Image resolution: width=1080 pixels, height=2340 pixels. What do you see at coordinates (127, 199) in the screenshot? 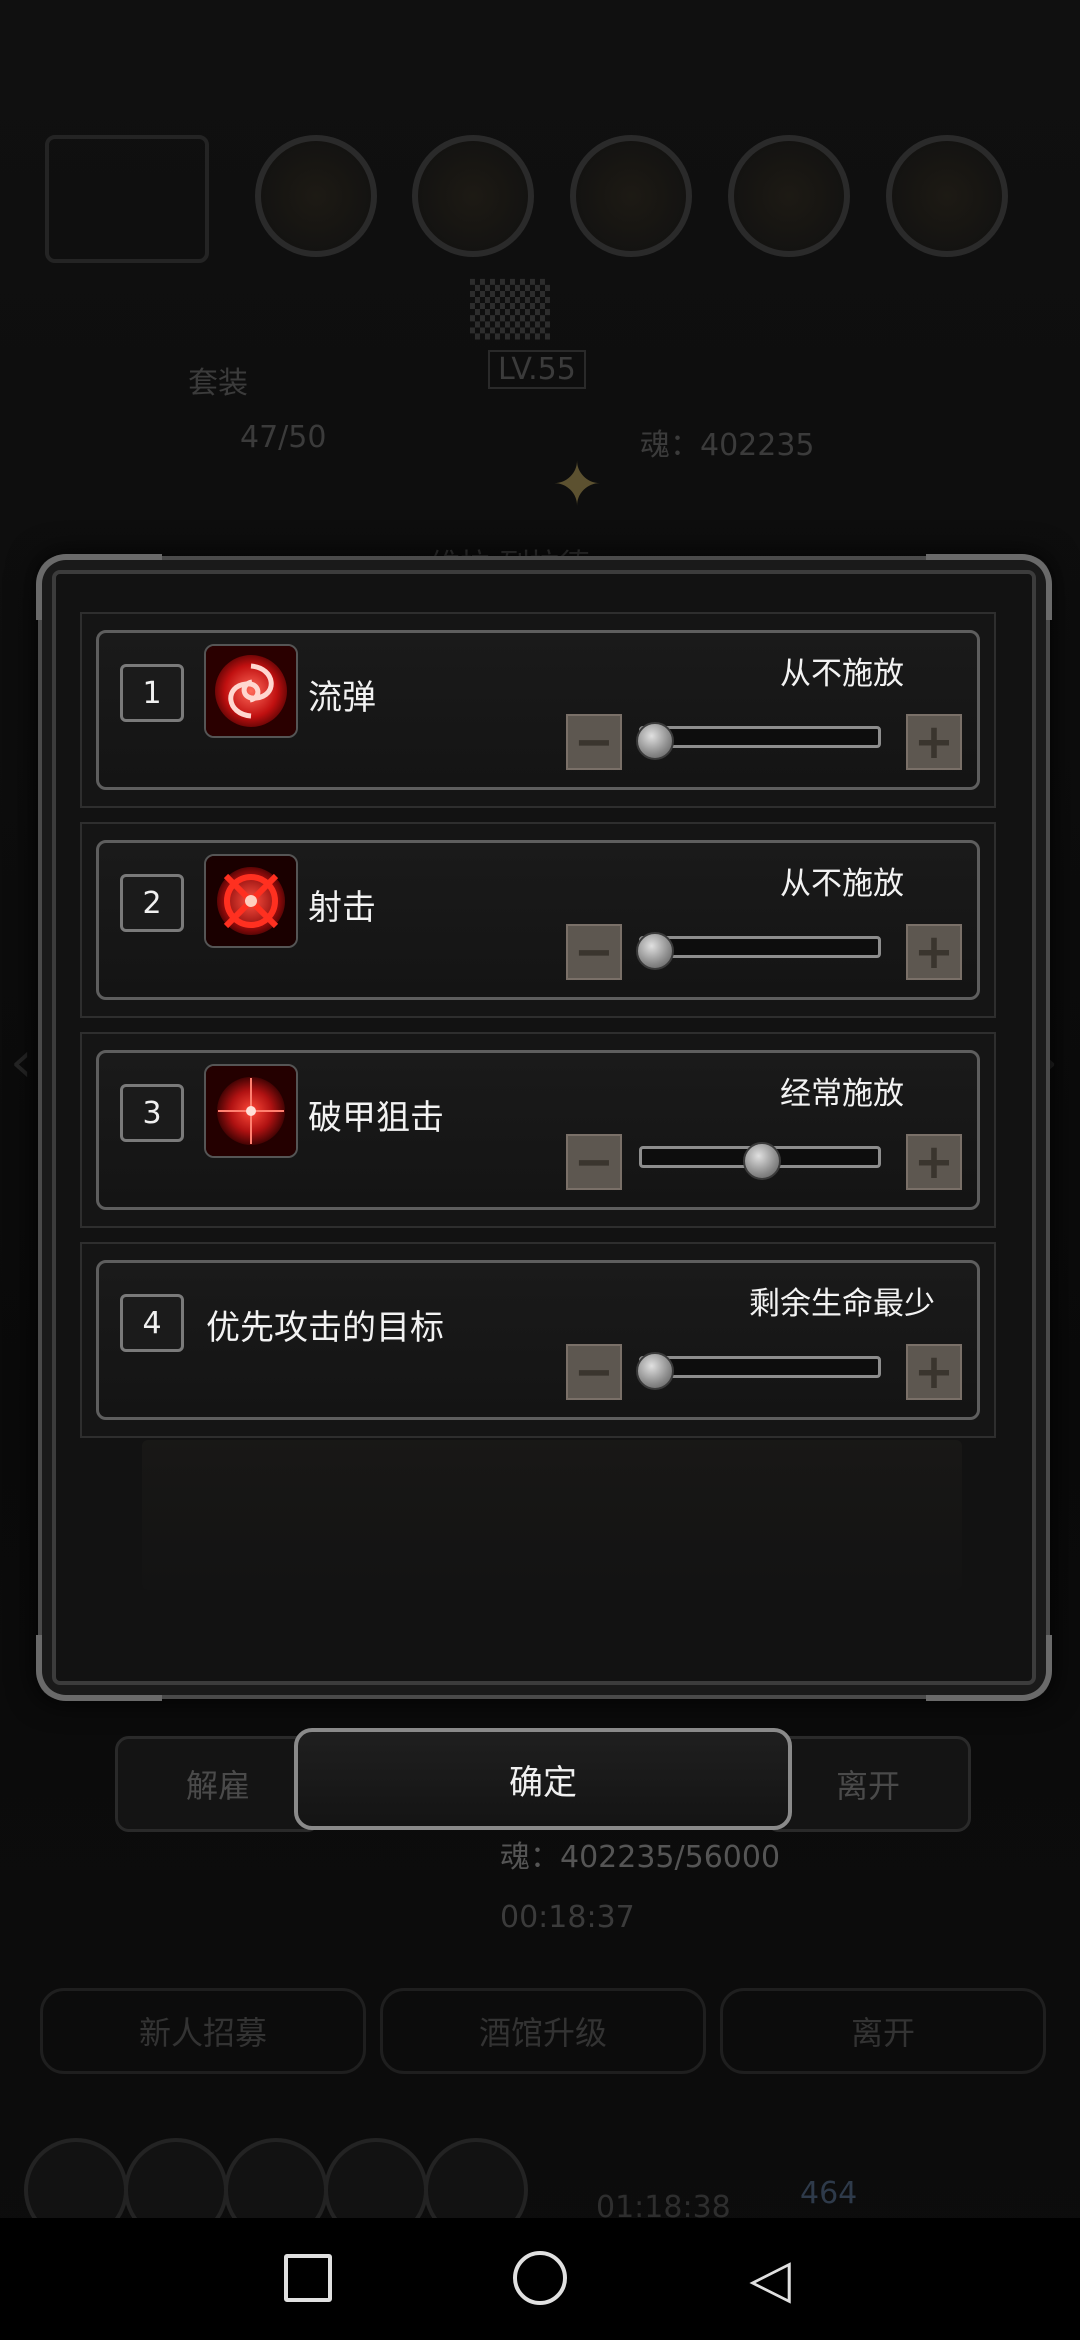
I see `portrait-frame` at bounding box center [127, 199].